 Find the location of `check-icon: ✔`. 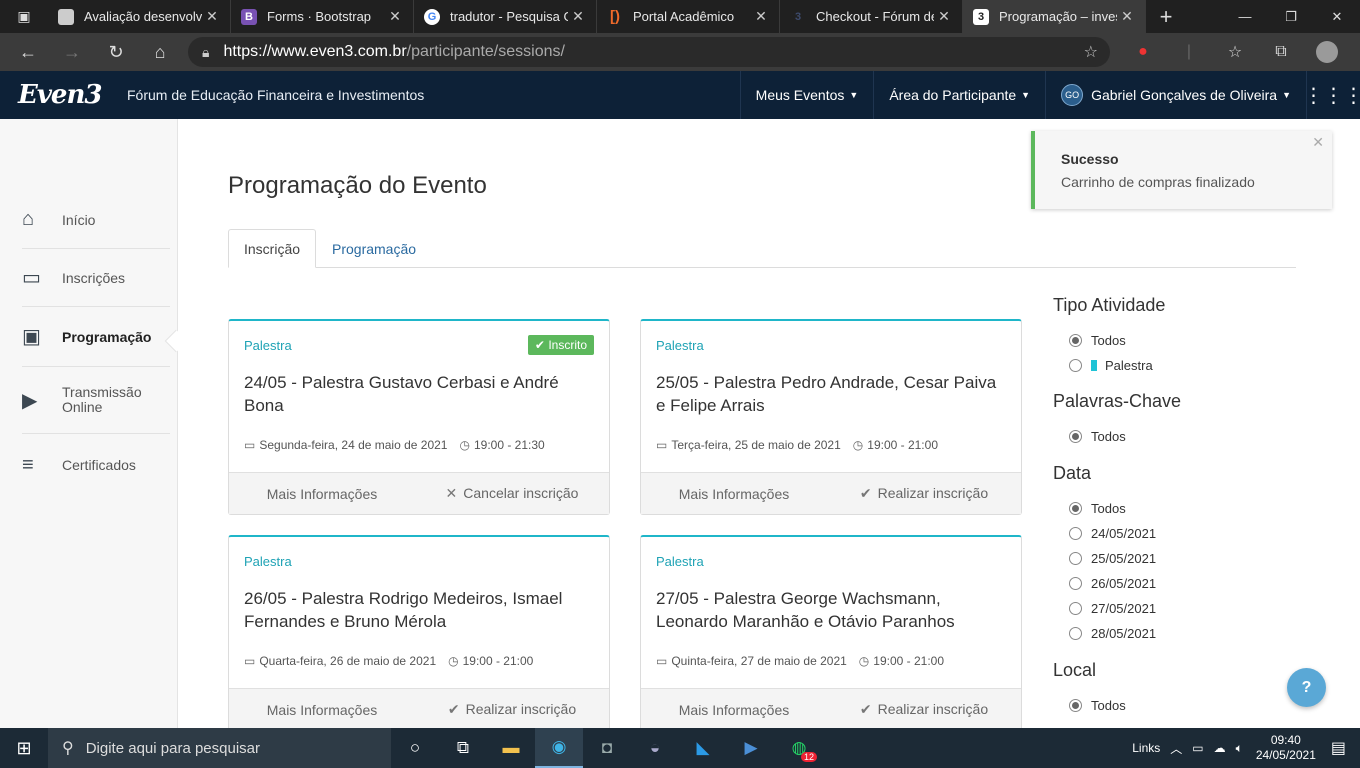

check-icon: ✔ is located at coordinates (865, 493).